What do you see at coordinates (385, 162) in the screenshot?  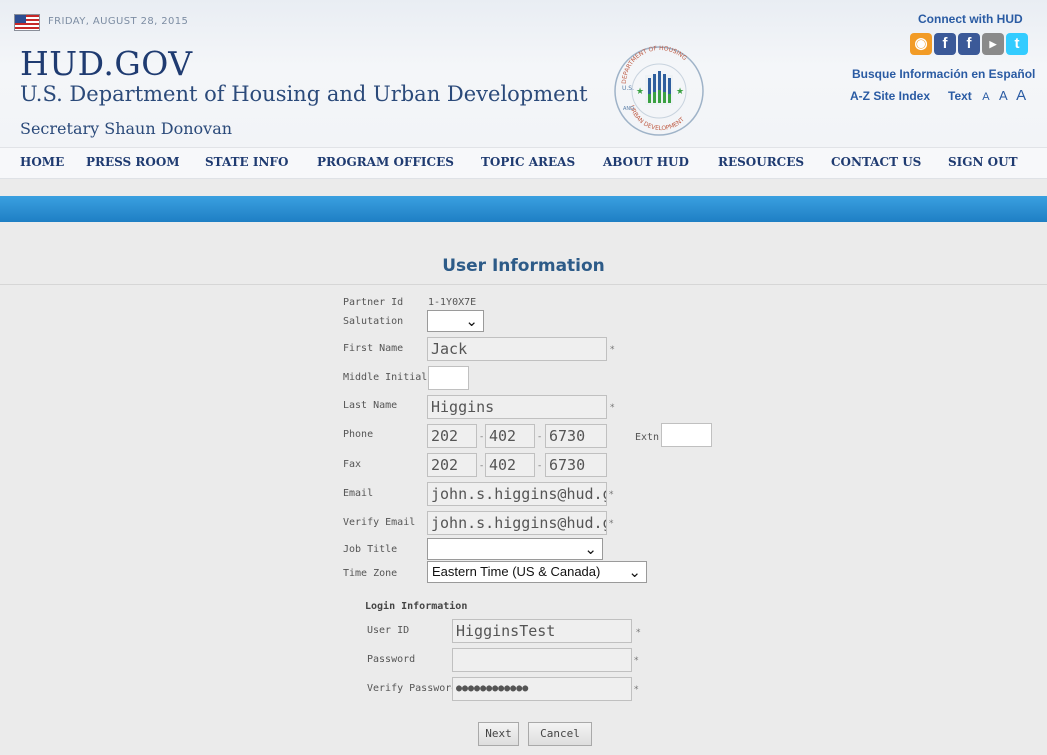 I see `nav-program-offices: PROGRAM OFFICES` at bounding box center [385, 162].